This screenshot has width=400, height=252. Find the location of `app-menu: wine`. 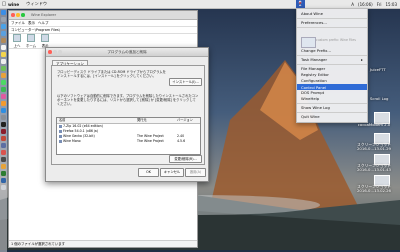

app-menu: wine is located at coordinates (13, 4).